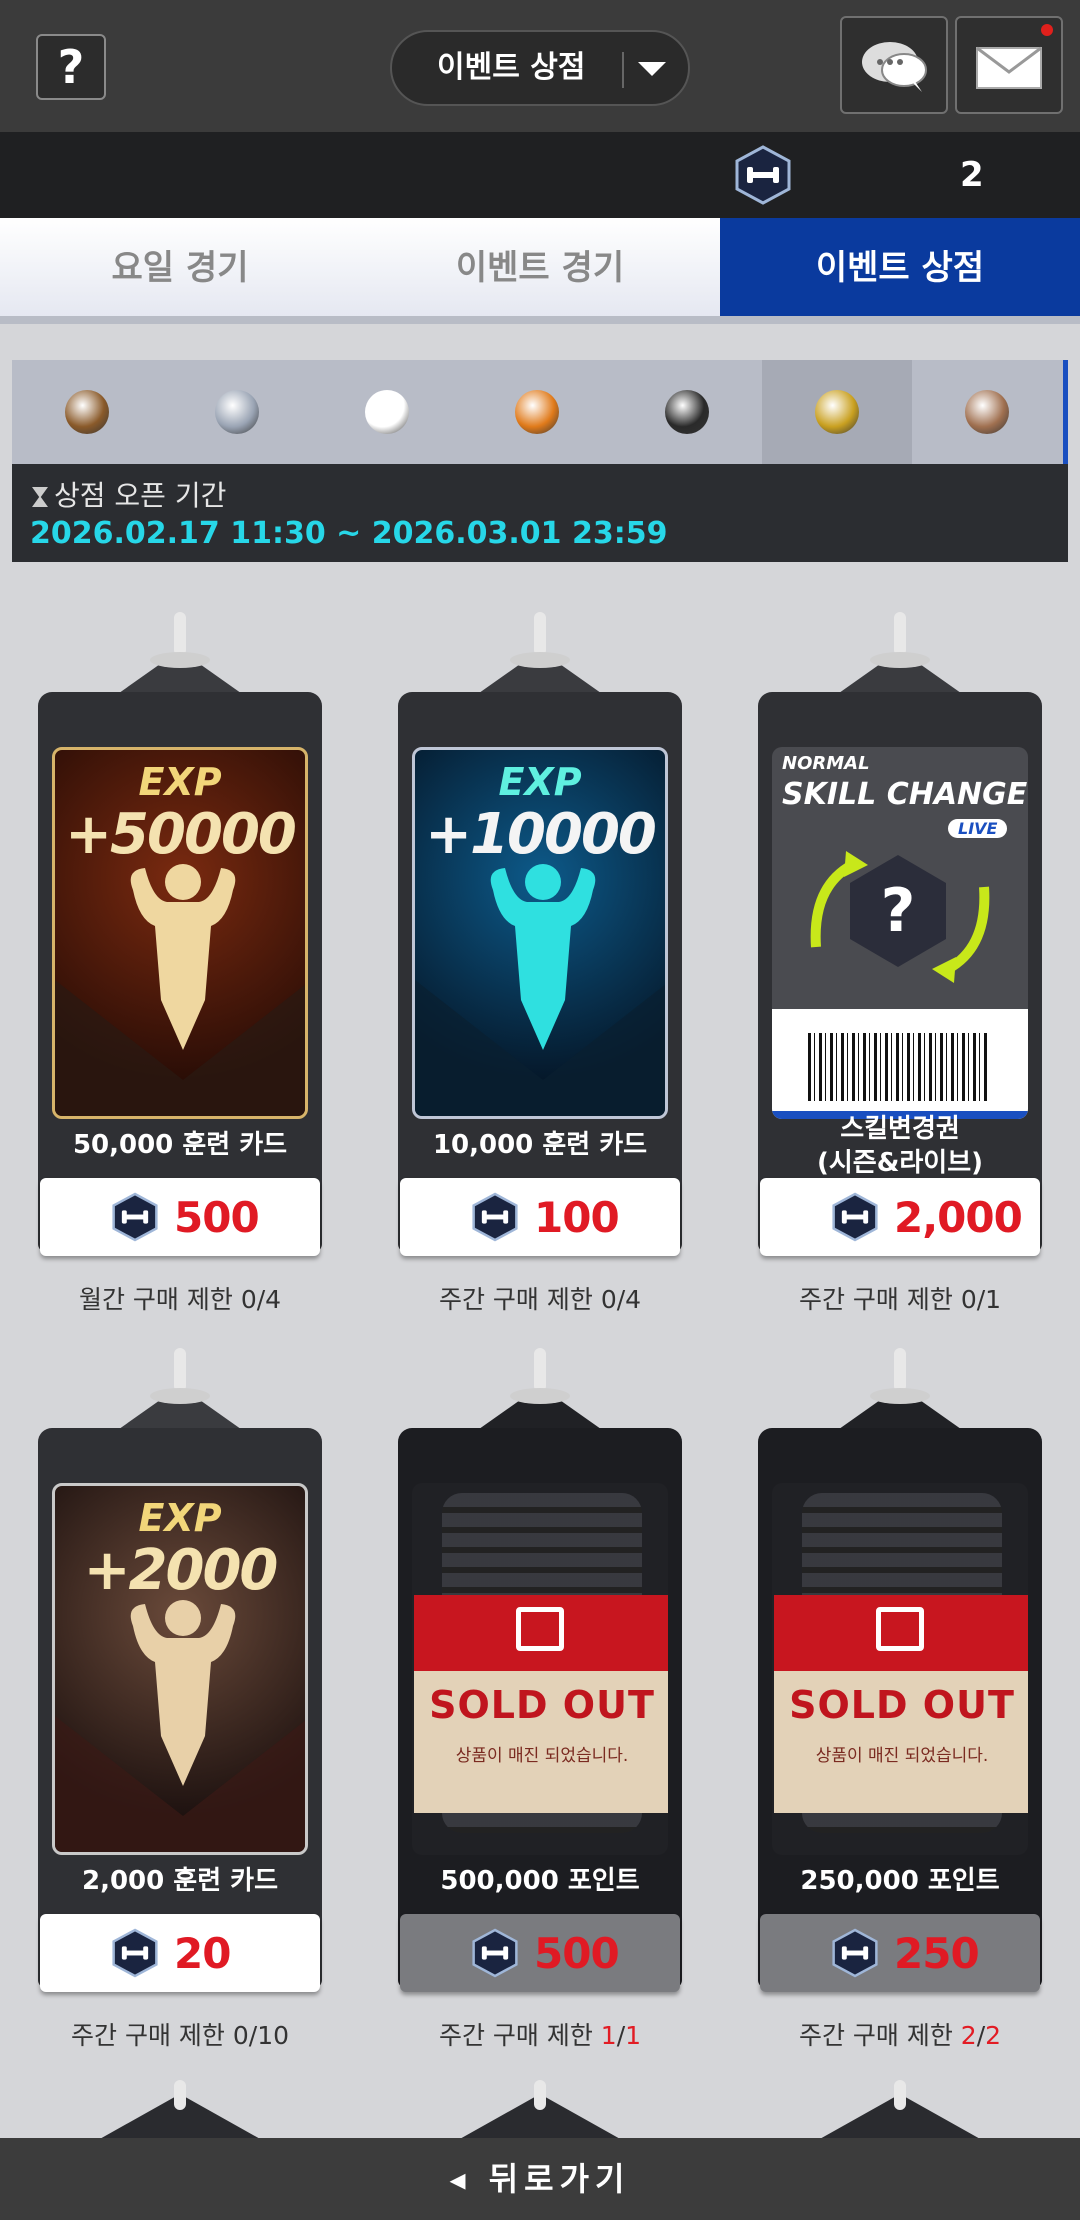 The image size is (1080, 2220). I want to click on points-pack-art: SOLD OUT 상품이 매진 되었습니다., so click(540, 1669).